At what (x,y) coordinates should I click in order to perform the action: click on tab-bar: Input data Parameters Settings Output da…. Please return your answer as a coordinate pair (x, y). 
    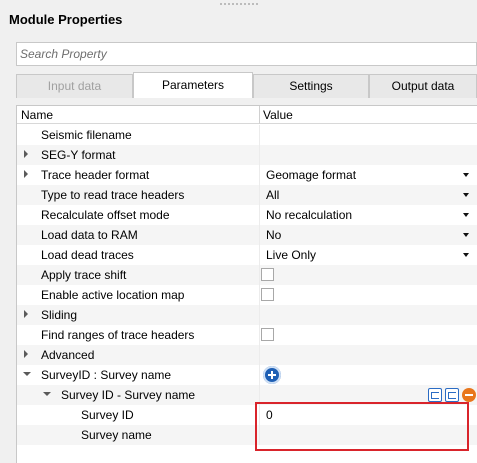
    Looking at the image, I should click on (246, 85).